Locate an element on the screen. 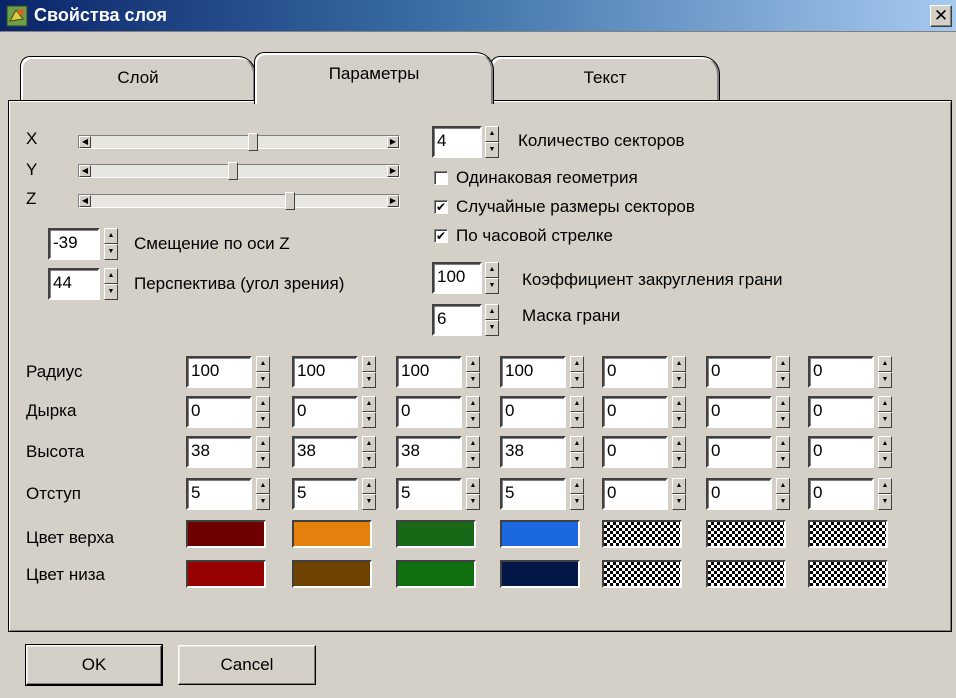 The width and height of the screenshot is (956, 698). z-offset-input: -39 is located at coordinates (74, 244).